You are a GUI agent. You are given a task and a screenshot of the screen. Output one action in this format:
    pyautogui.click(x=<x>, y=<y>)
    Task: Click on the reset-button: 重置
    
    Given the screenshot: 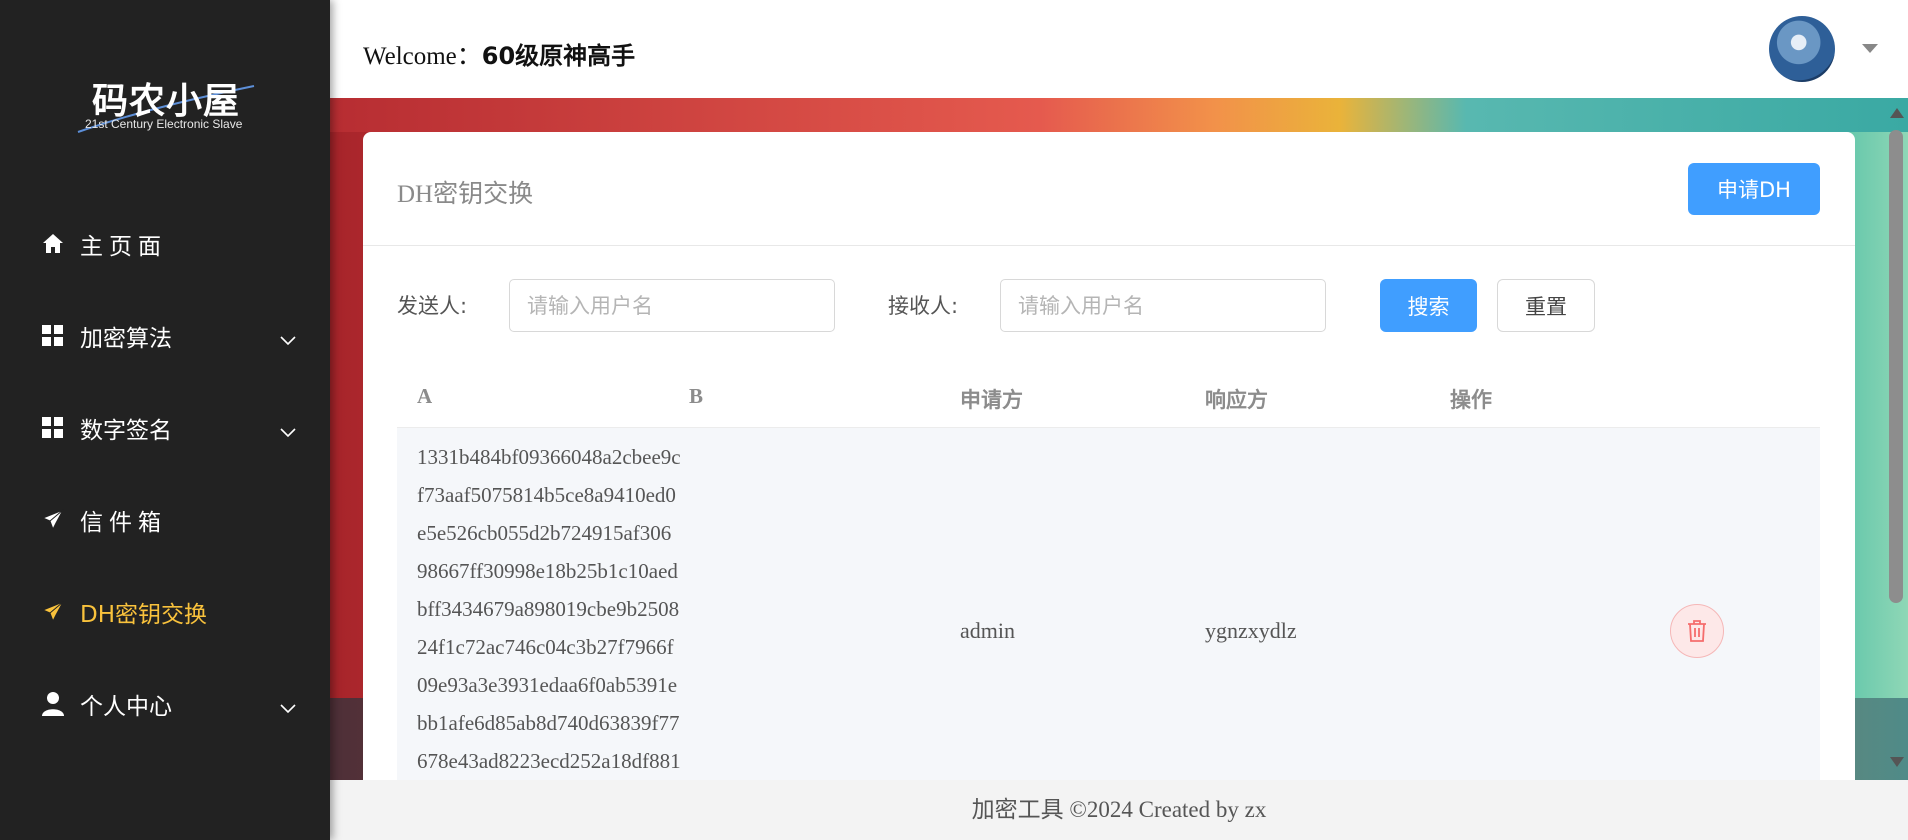 What is the action you would take?
    pyautogui.click(x=1546, y=305)
    